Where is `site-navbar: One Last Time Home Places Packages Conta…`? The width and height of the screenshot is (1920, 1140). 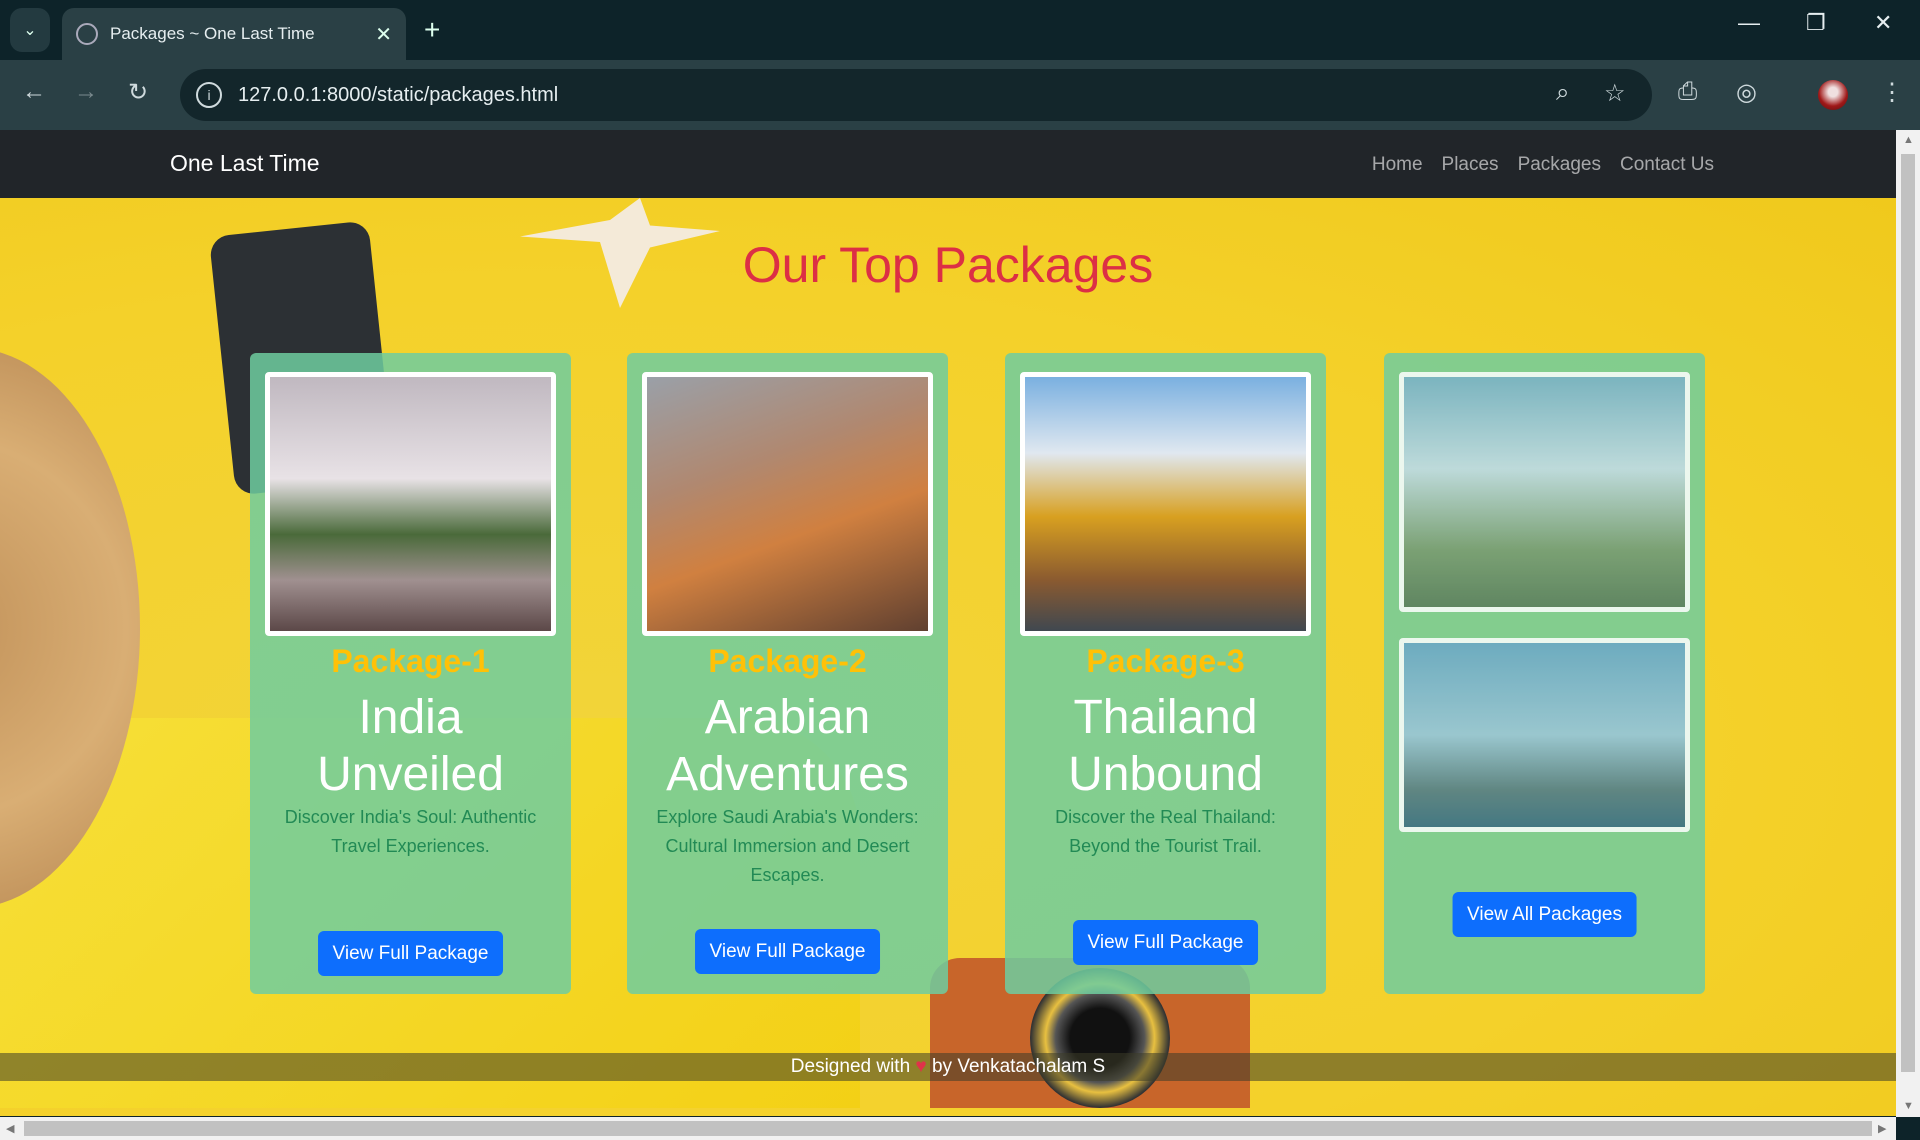 site-navbar: One Last Time Home Places Packages Conta… is located at coordinates (948, 164).